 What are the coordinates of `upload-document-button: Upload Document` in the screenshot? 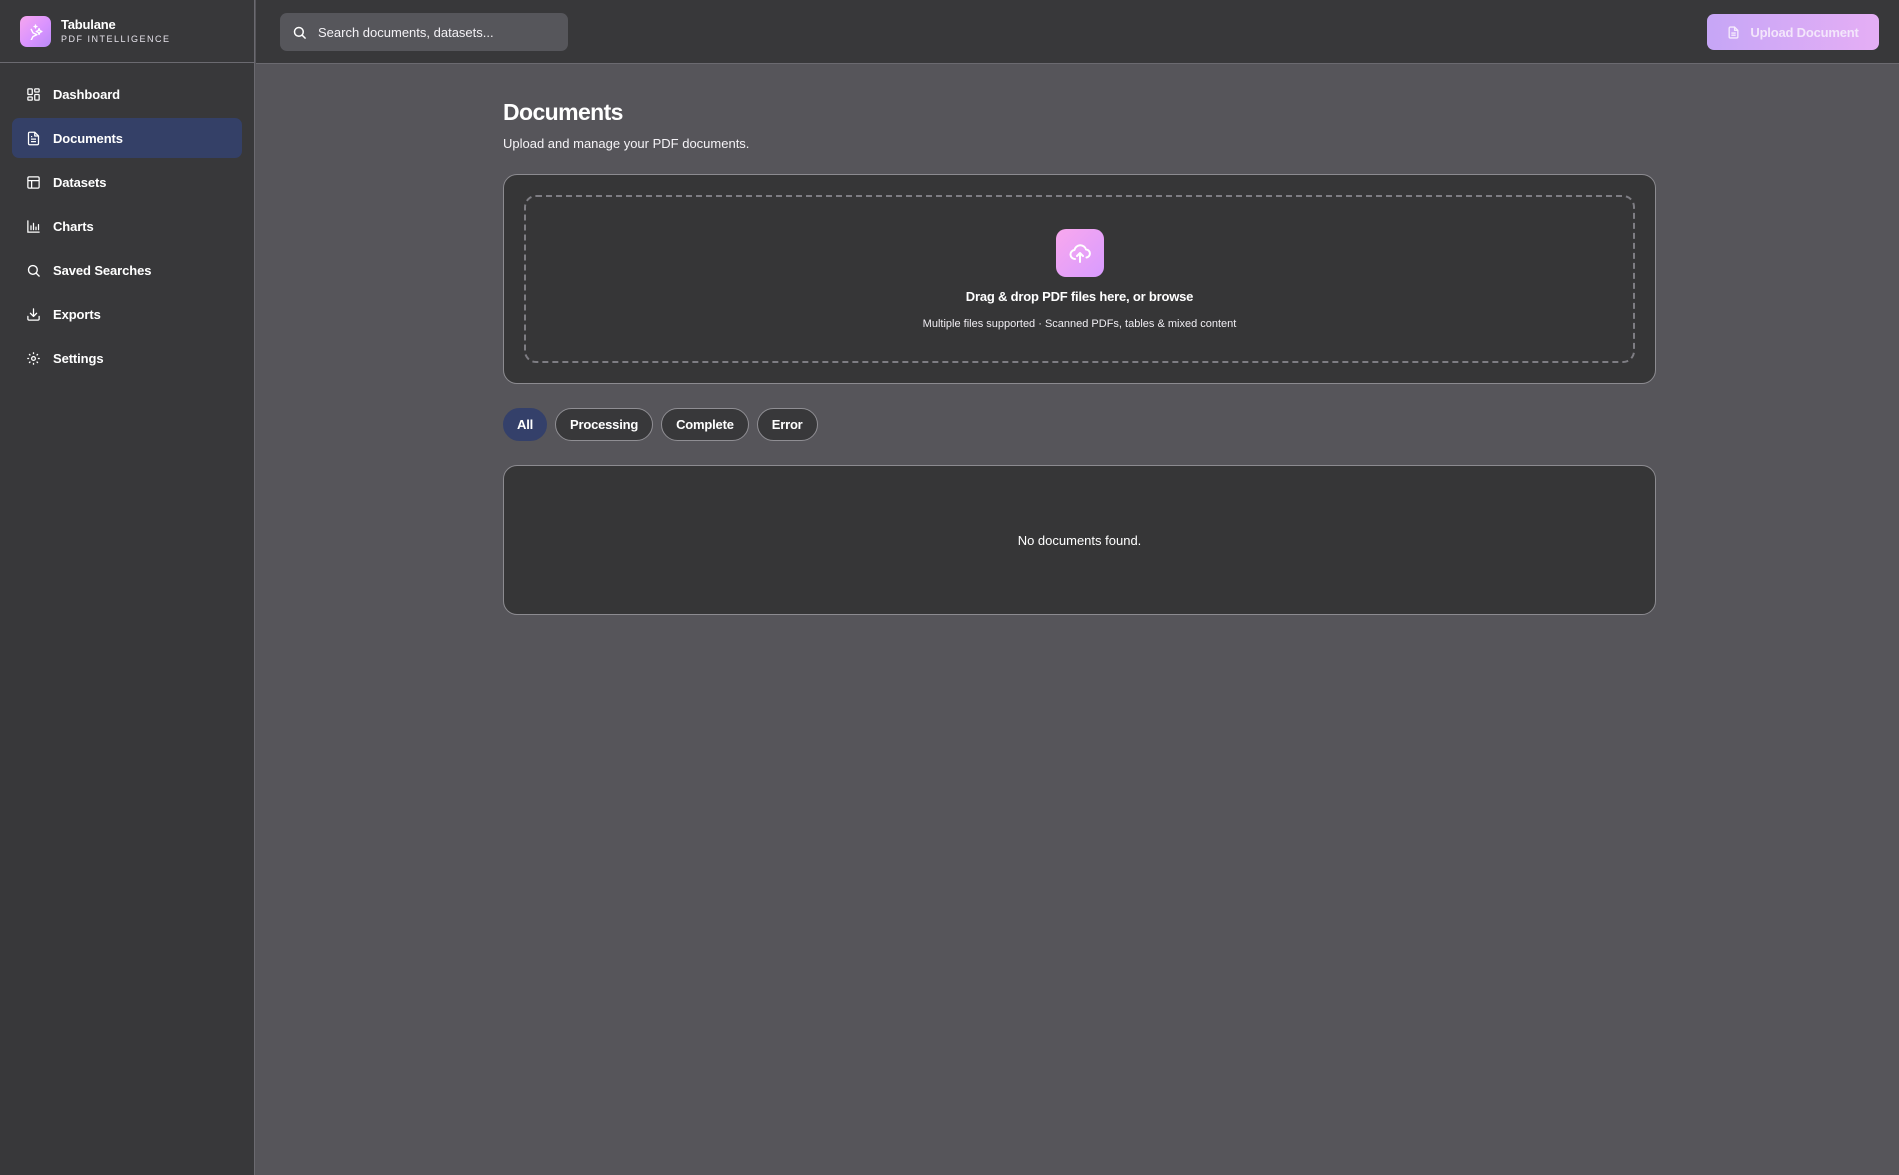 It's located at (1793, 32).